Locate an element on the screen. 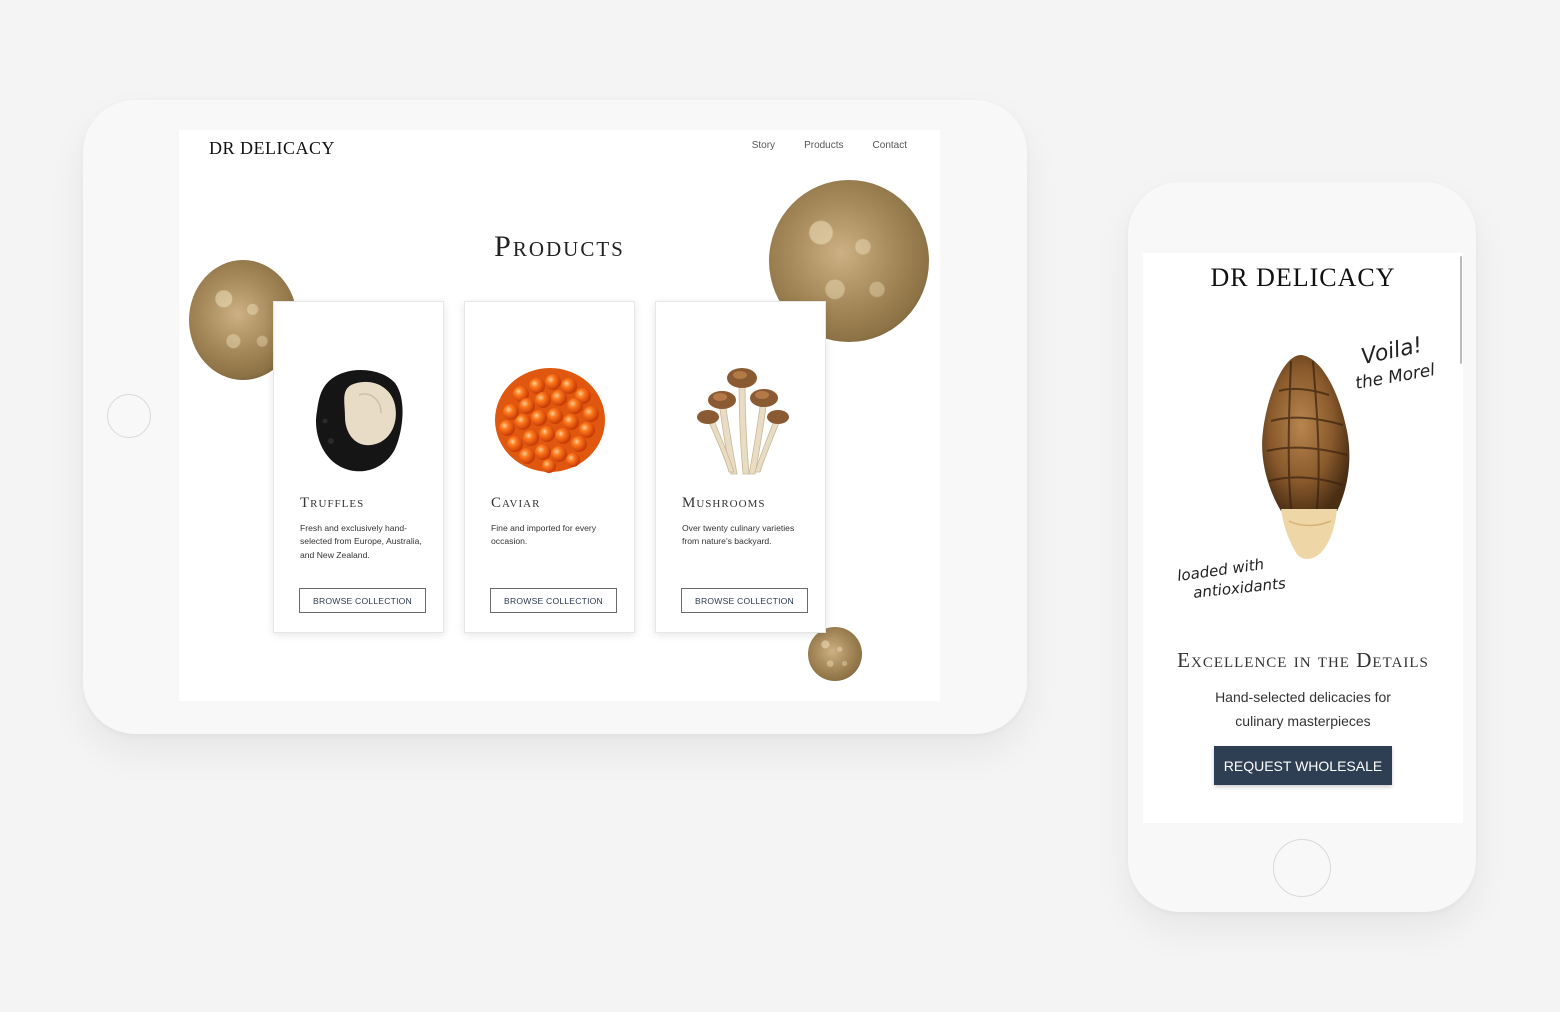  card-description: Fine and imported for every occasion. is located at coordinates (544, 535).